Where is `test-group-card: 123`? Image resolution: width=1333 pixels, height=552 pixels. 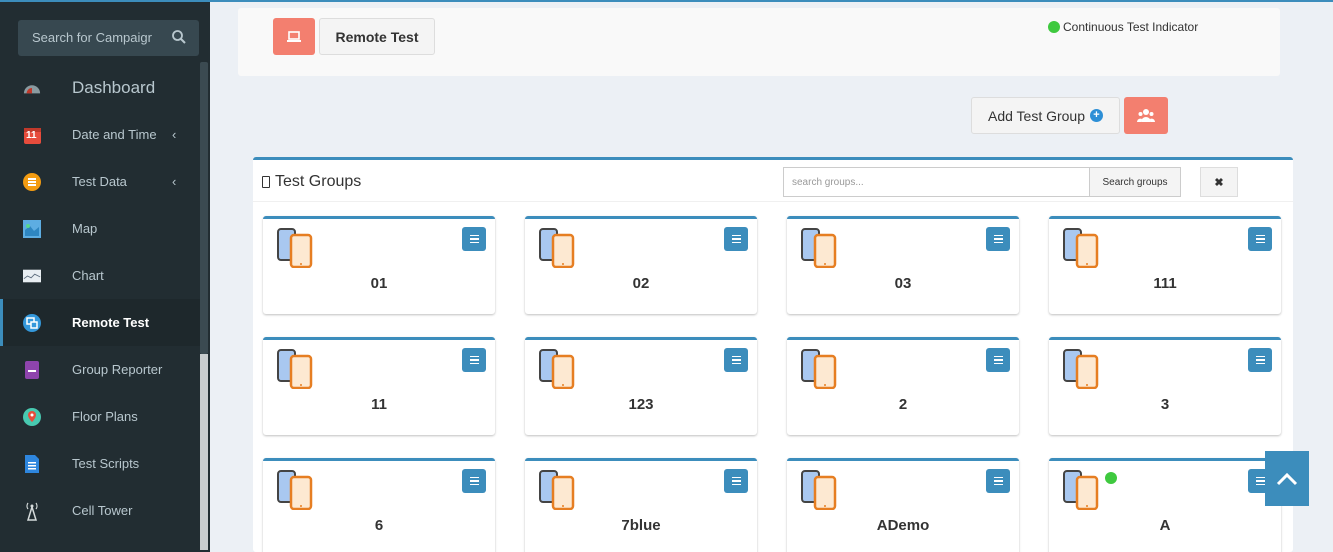
test-group-card: 123 is located at coordinates (641, 386).